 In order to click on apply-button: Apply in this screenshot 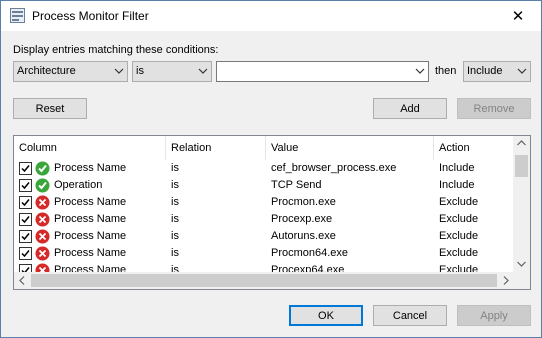, I will do `click(494, 315)`.